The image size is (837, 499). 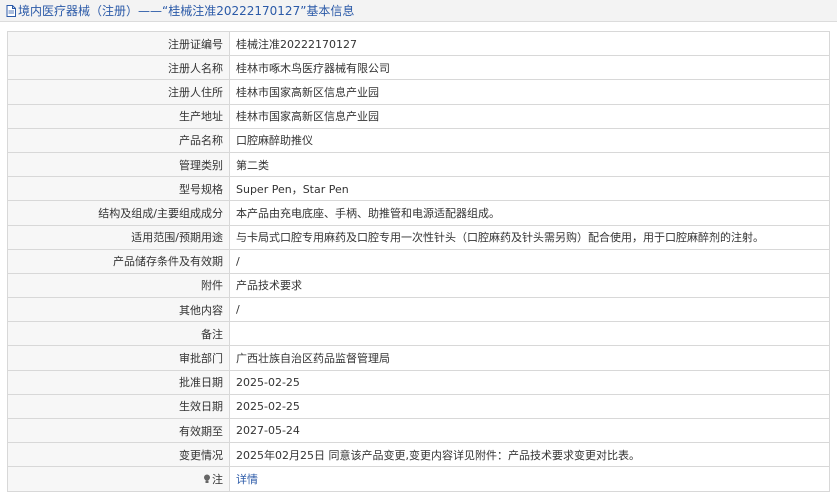 I want to click on row-label: 注册人名称, so click(x=118, y=68).